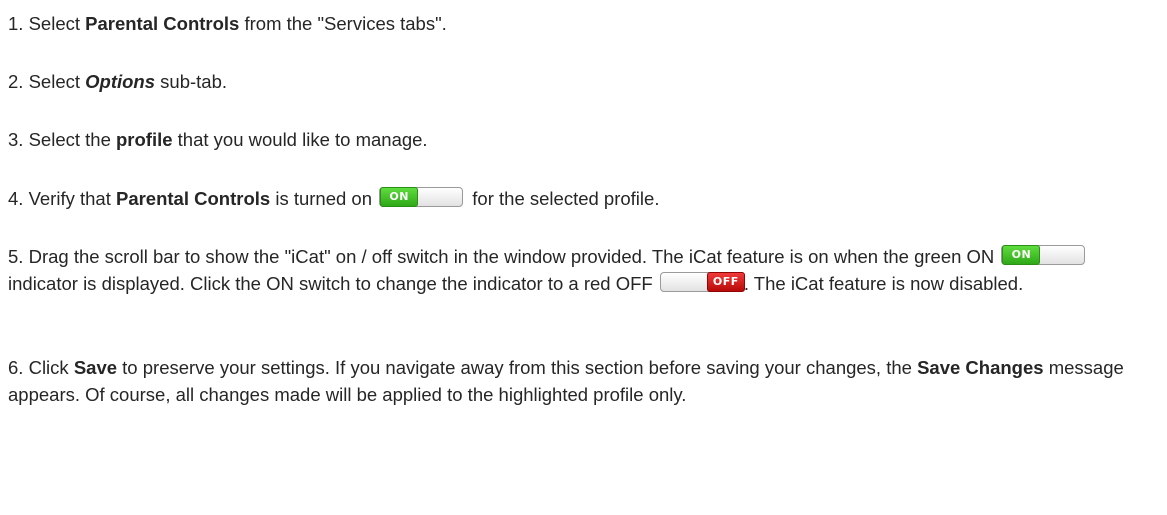 This screenshot has height=515, width=1167. What do you see at coordinates (69, 139) in the screenshot?
I see `step-text: Select the` at bounding box center [69, 139].